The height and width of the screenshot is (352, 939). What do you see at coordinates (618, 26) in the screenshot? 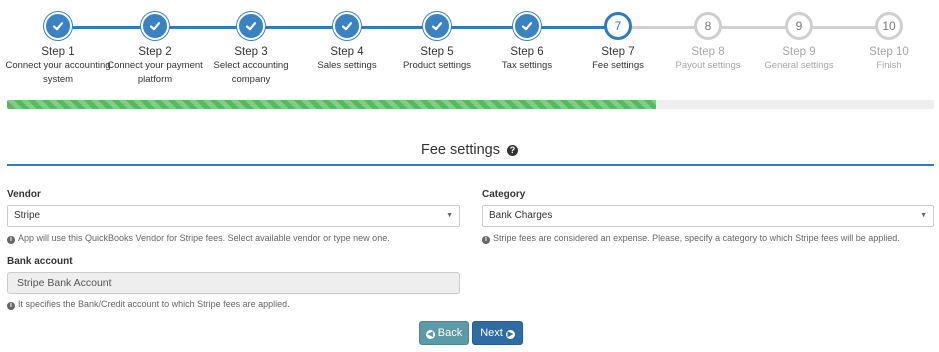
I see `step-number-badge: 7` at bounding box center [618, 26].